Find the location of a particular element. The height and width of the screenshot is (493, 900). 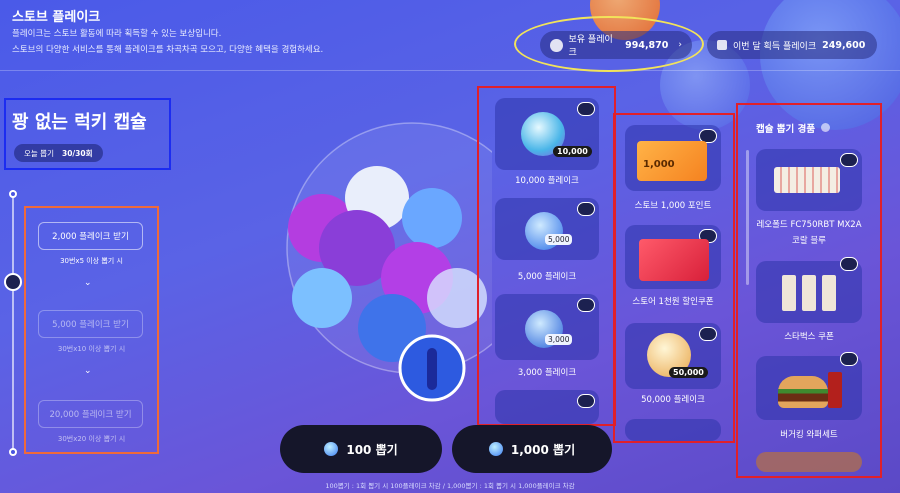

prize-title: 캡슐 뽑기 경품 is located at coordinates (793, 128).